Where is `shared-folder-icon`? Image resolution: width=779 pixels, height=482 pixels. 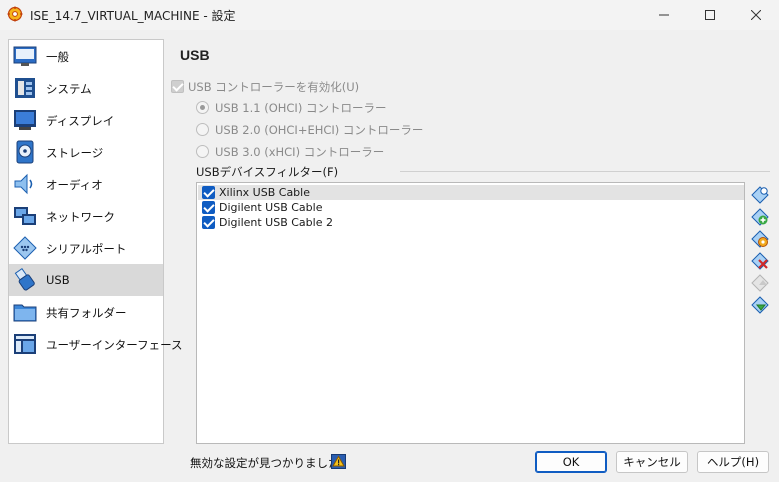 shared-folder-icon is located at coordinates (25, 313).